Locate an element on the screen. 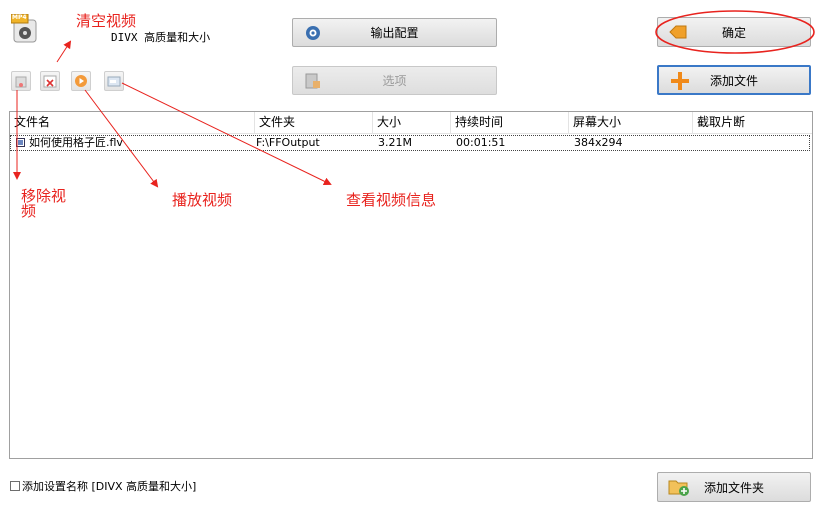  output-config-button: 输出配置 is located at coordinates (394, 32).